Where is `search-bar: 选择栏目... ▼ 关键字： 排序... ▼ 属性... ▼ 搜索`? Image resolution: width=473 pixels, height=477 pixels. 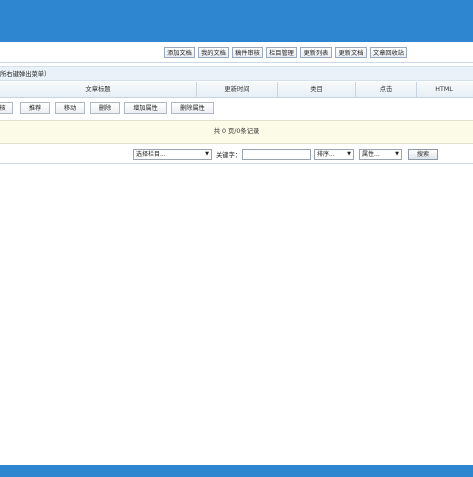
search-bar: 选择栏目... ▼ 关键字： 排序... ▼ 属性... ▼ 搜索 is located at coordinates (236, 155).